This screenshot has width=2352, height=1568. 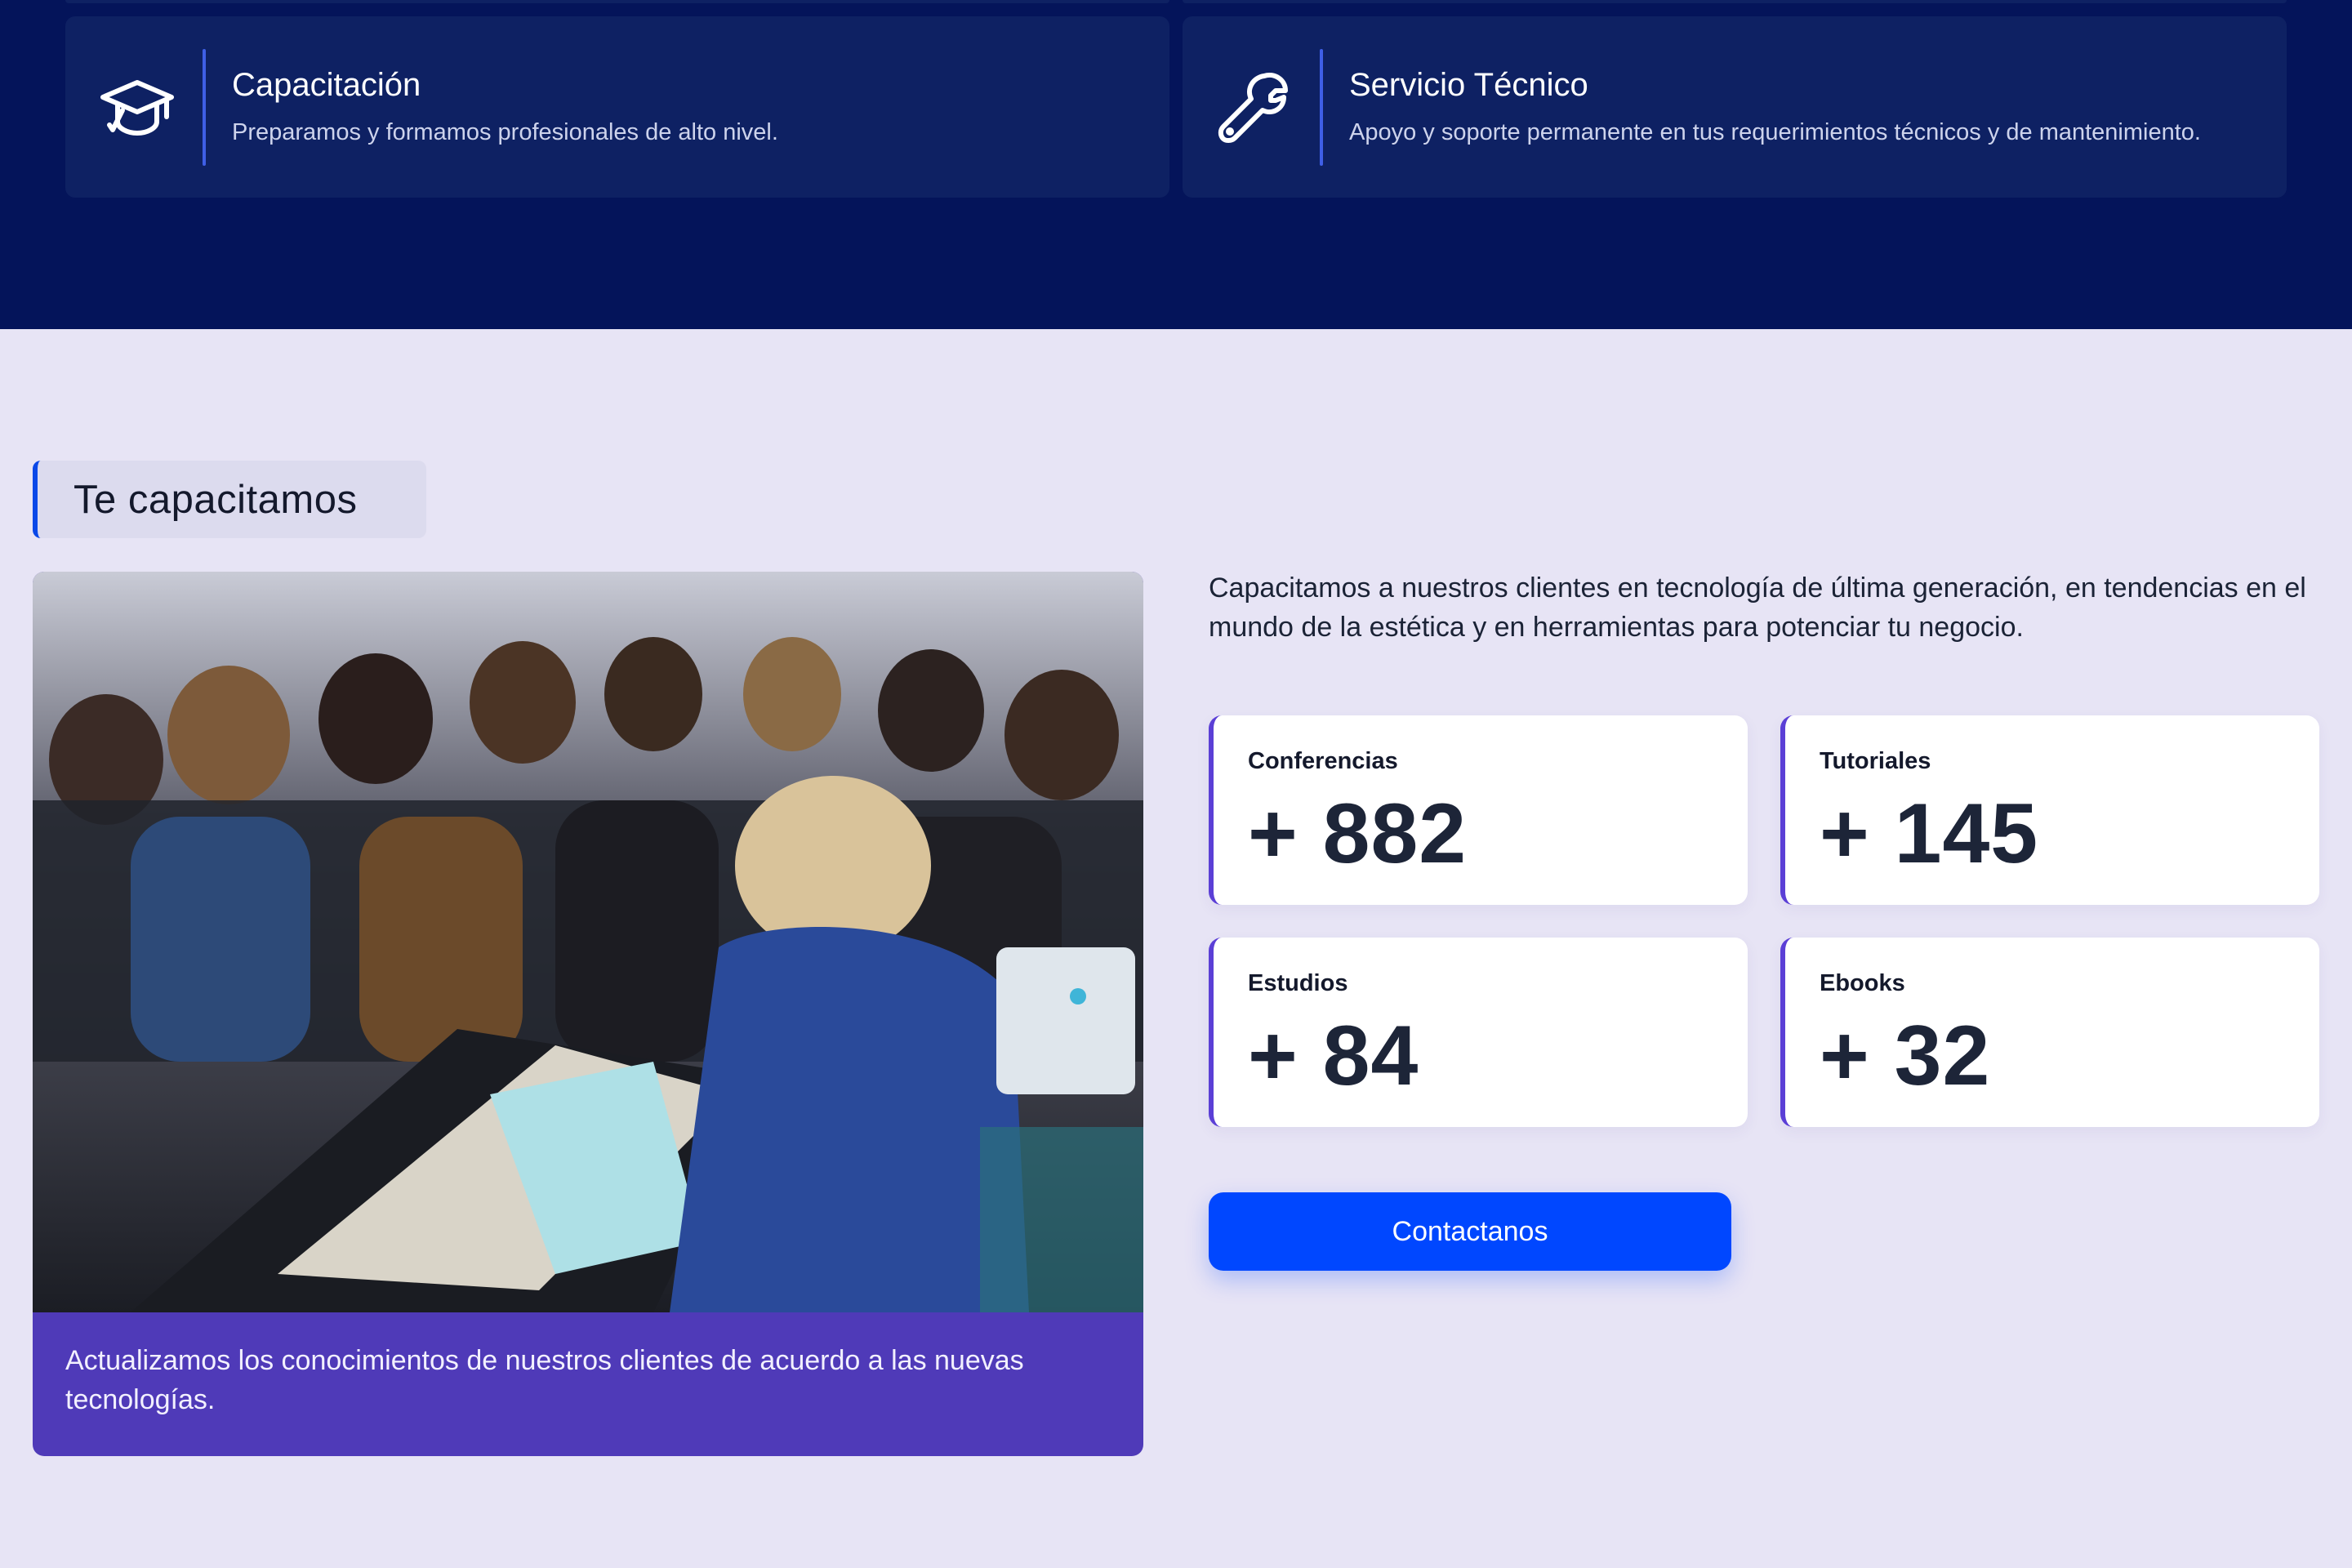 I want to click on graduation-cap-icon, so click(x=137, y=107).